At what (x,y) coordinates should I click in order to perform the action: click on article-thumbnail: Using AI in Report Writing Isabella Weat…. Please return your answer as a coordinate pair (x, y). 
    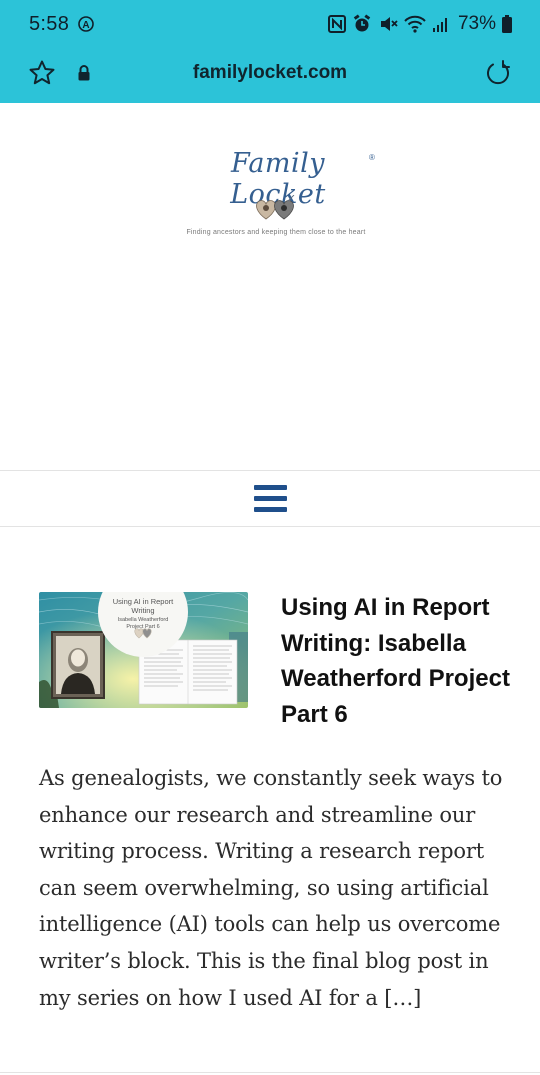
    Looking at the image, I should click on (143, 650).